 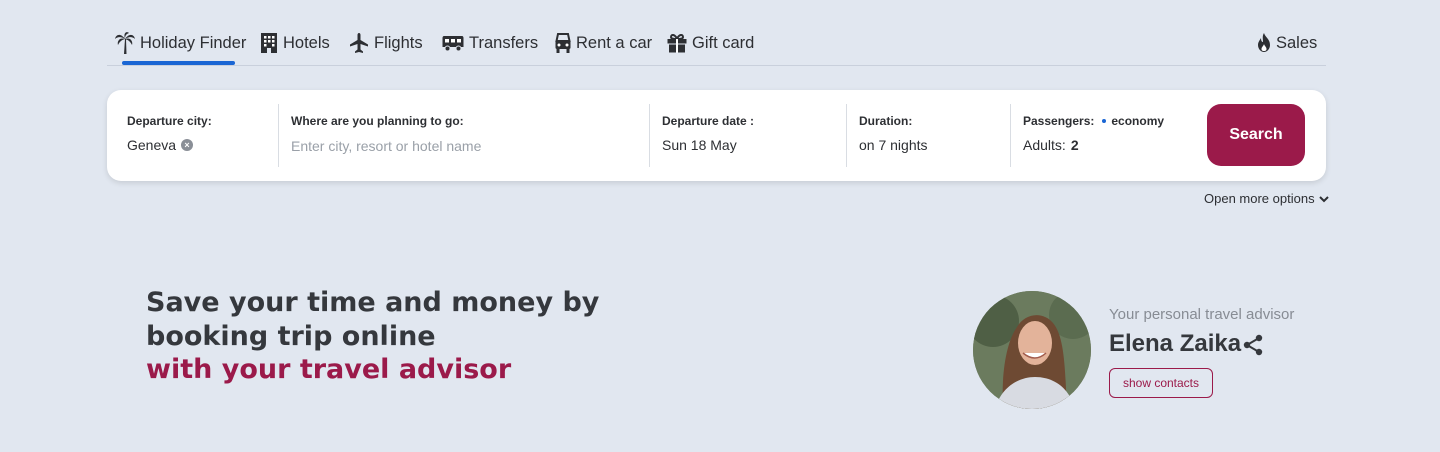 I want to click on nav-rent-a-car: Rent a car, so click(x=603, y=43).